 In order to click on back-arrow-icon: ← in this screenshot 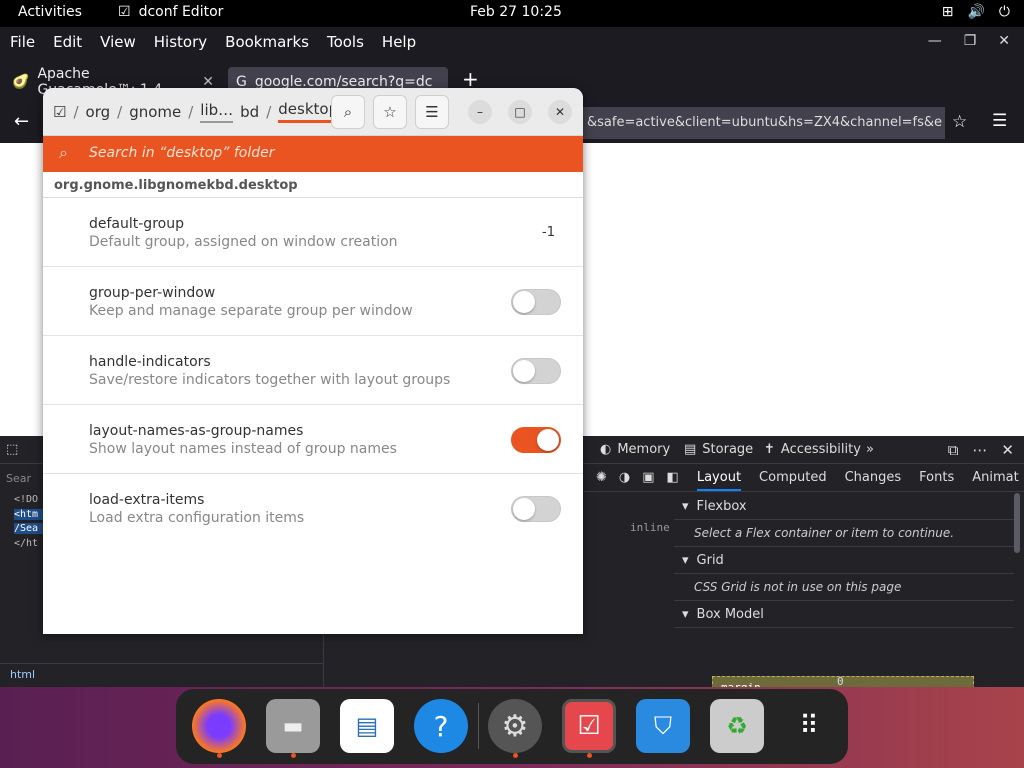, I will do `click(21, 121)`.